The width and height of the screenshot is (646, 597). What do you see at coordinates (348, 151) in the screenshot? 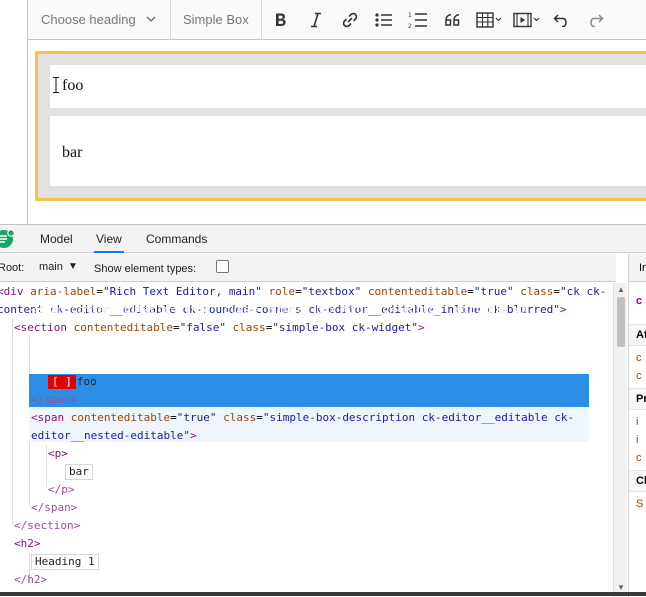
I see `simple-box-description: bar` at bounding box center [348, 151].